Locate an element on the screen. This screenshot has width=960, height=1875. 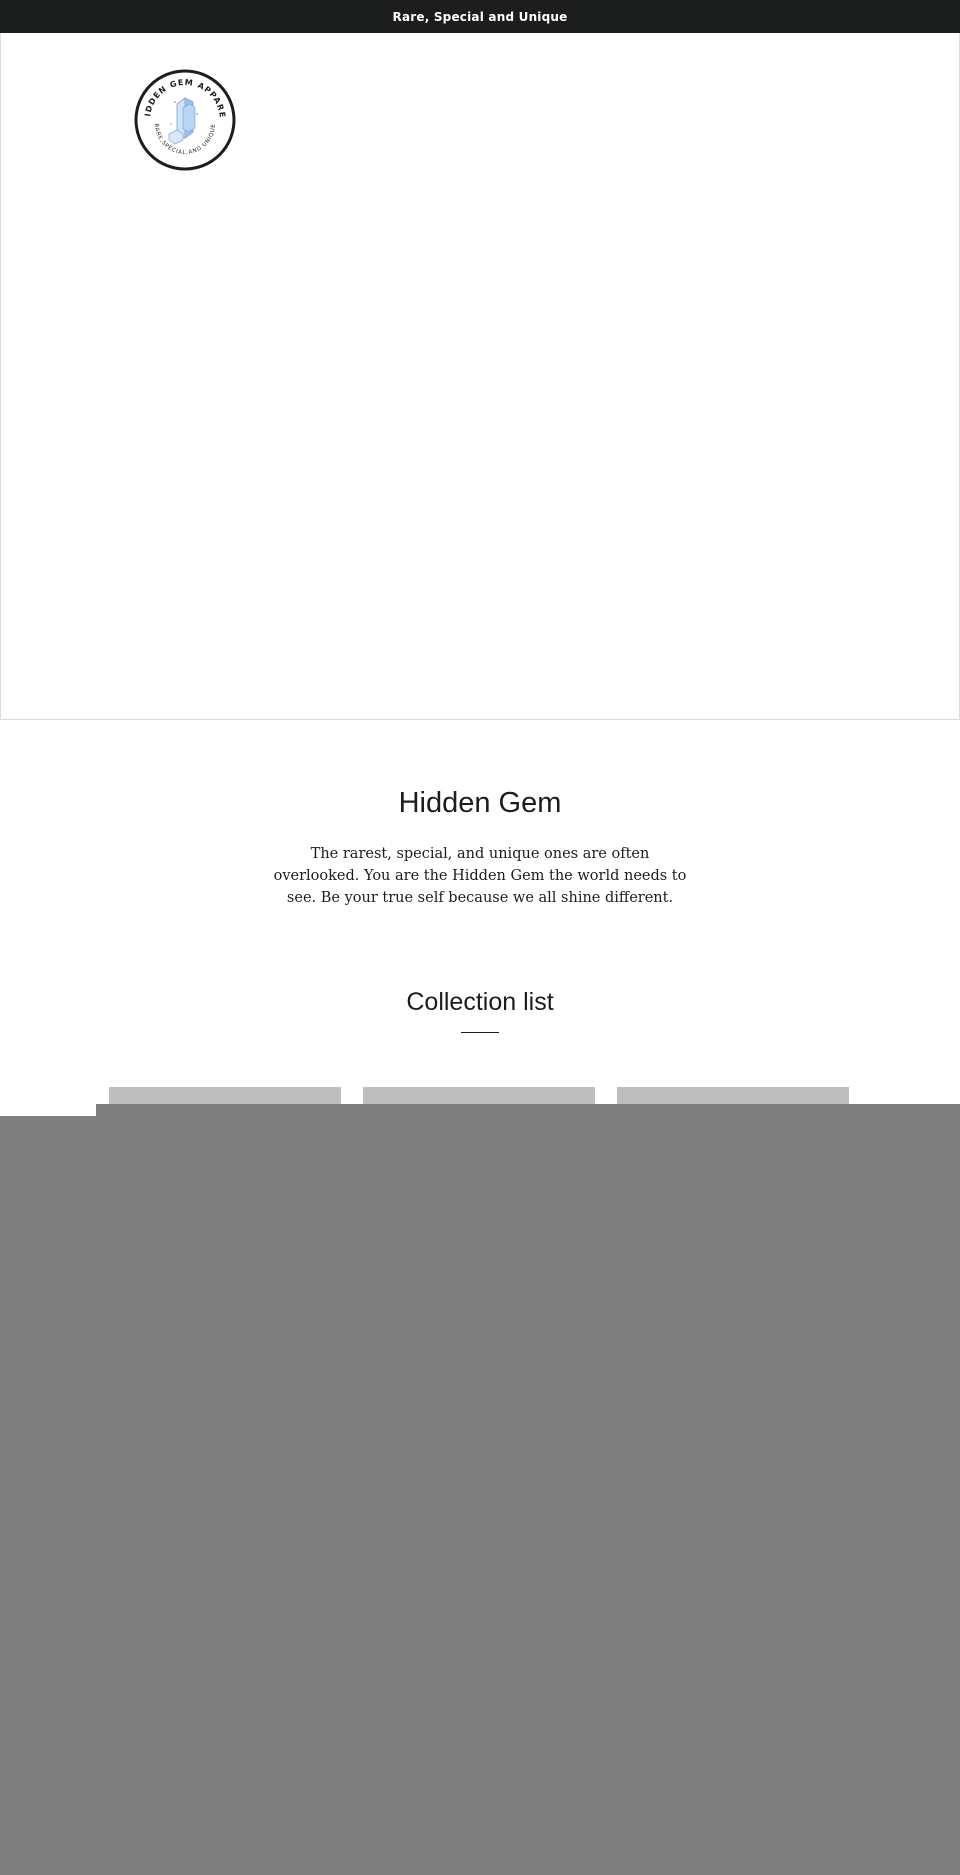
intro-title: Hidden Gem is located at coordinates (480, 803).